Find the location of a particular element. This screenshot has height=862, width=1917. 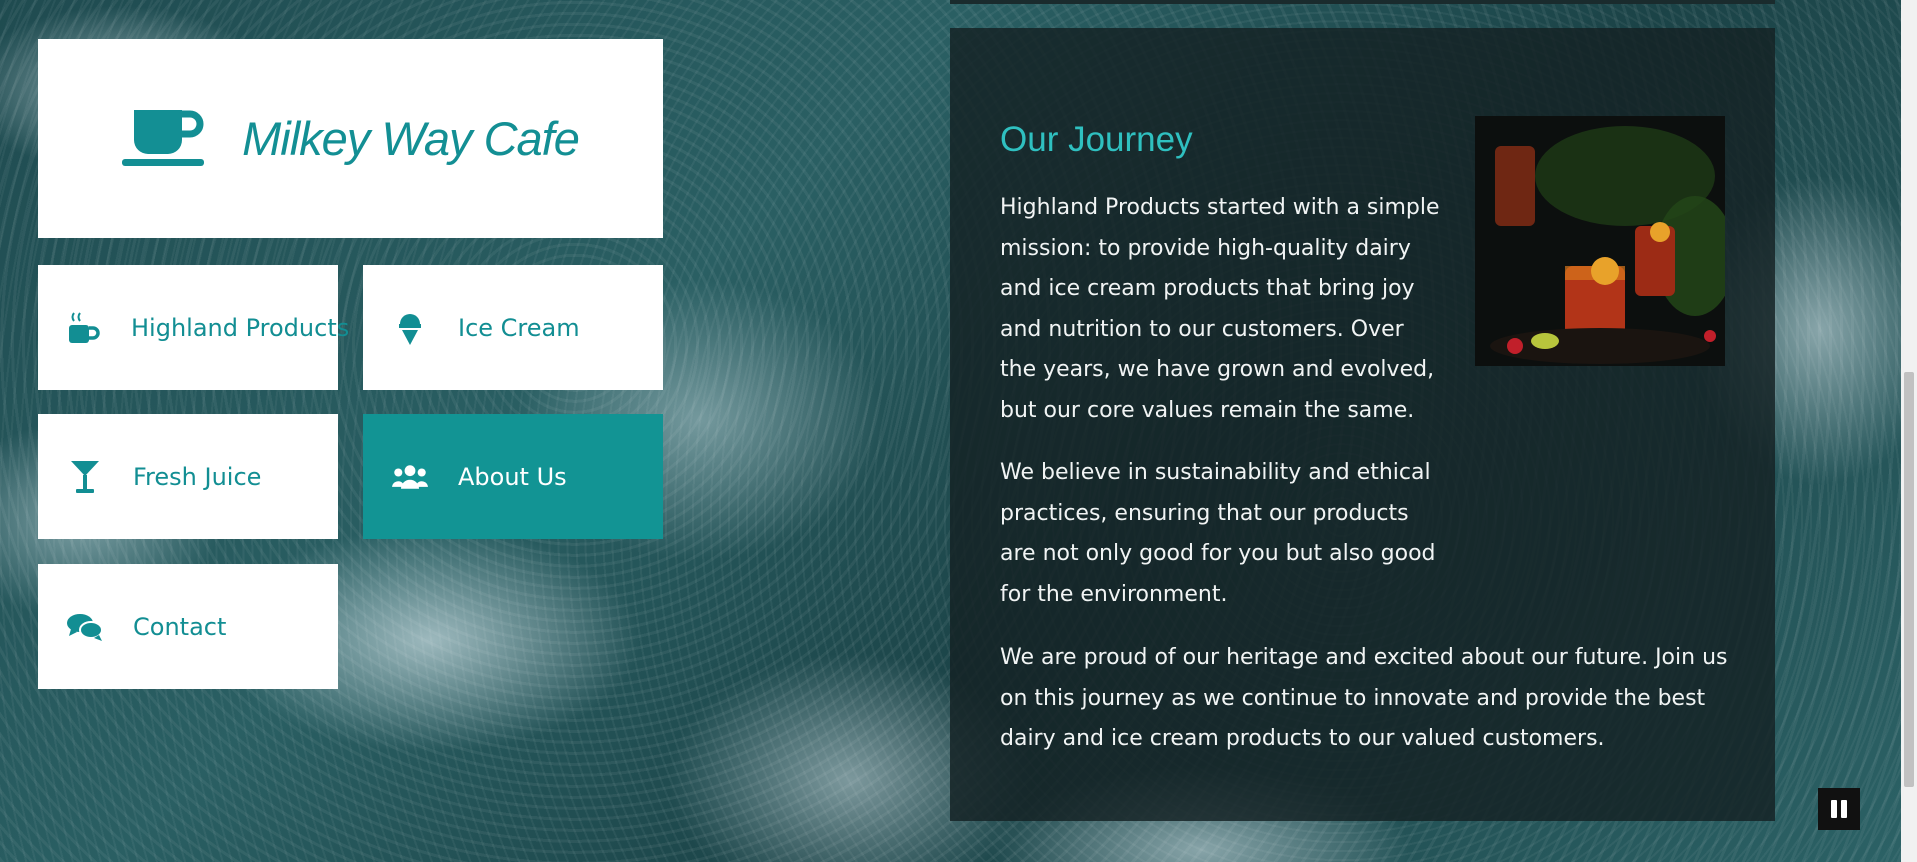

nav-tile-highland-products: Highland Products is located at coordinates (193, 327).